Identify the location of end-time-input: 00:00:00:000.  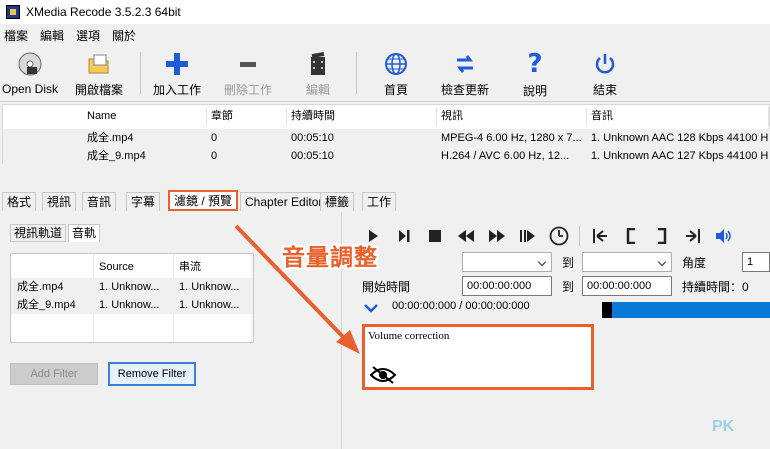
(627, 286).